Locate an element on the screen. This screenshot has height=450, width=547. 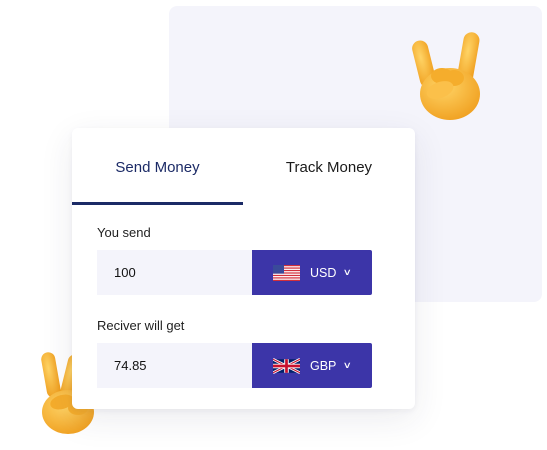
receive-currency-code: GBP is located at coordinates (323, 365).